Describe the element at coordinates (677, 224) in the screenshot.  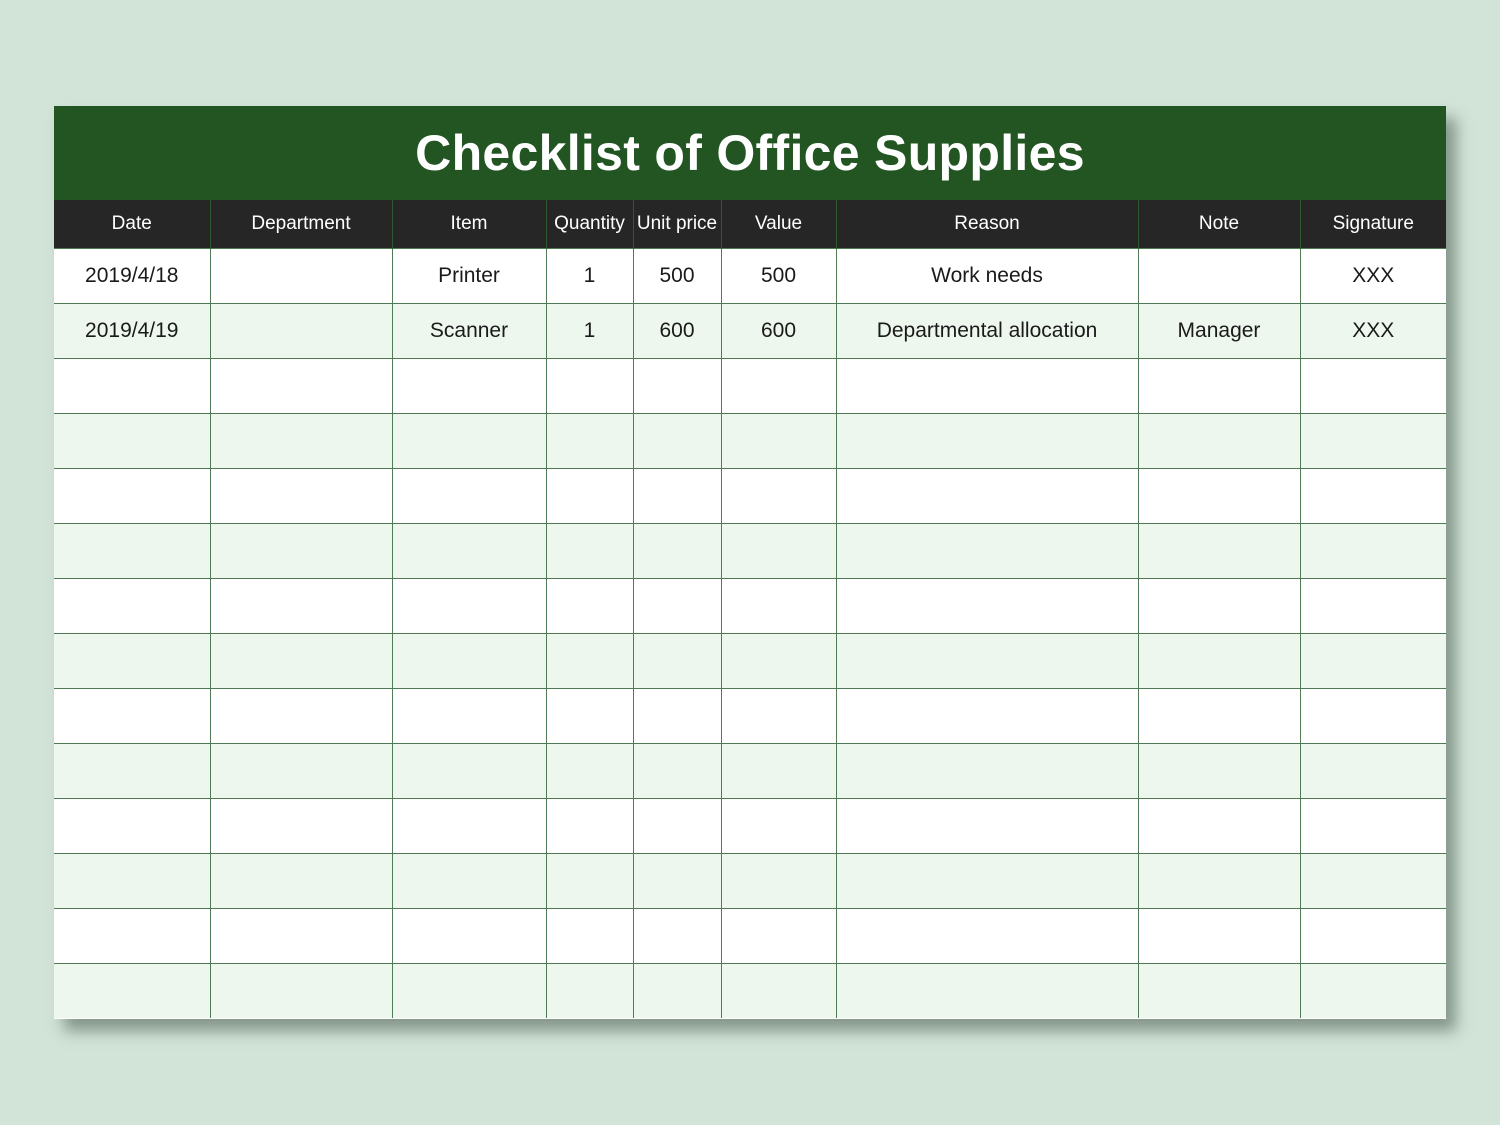
I see `column-header-unit-price: Unit price` at that location.